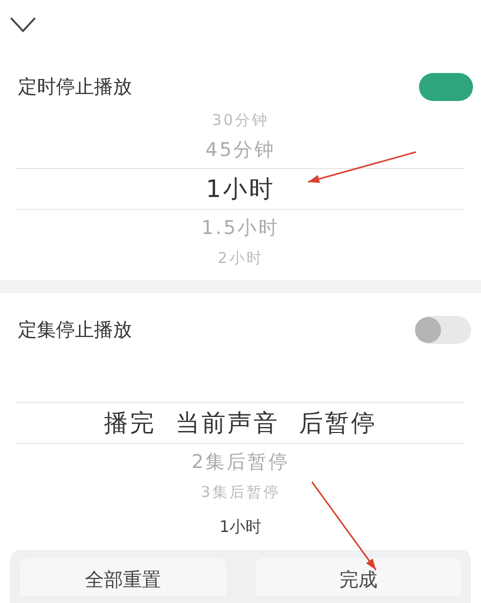  What do you see at coordinates (241, 258) in the screenshot?
I see `picker-option: 2小时` at bounding box center [241, 258].